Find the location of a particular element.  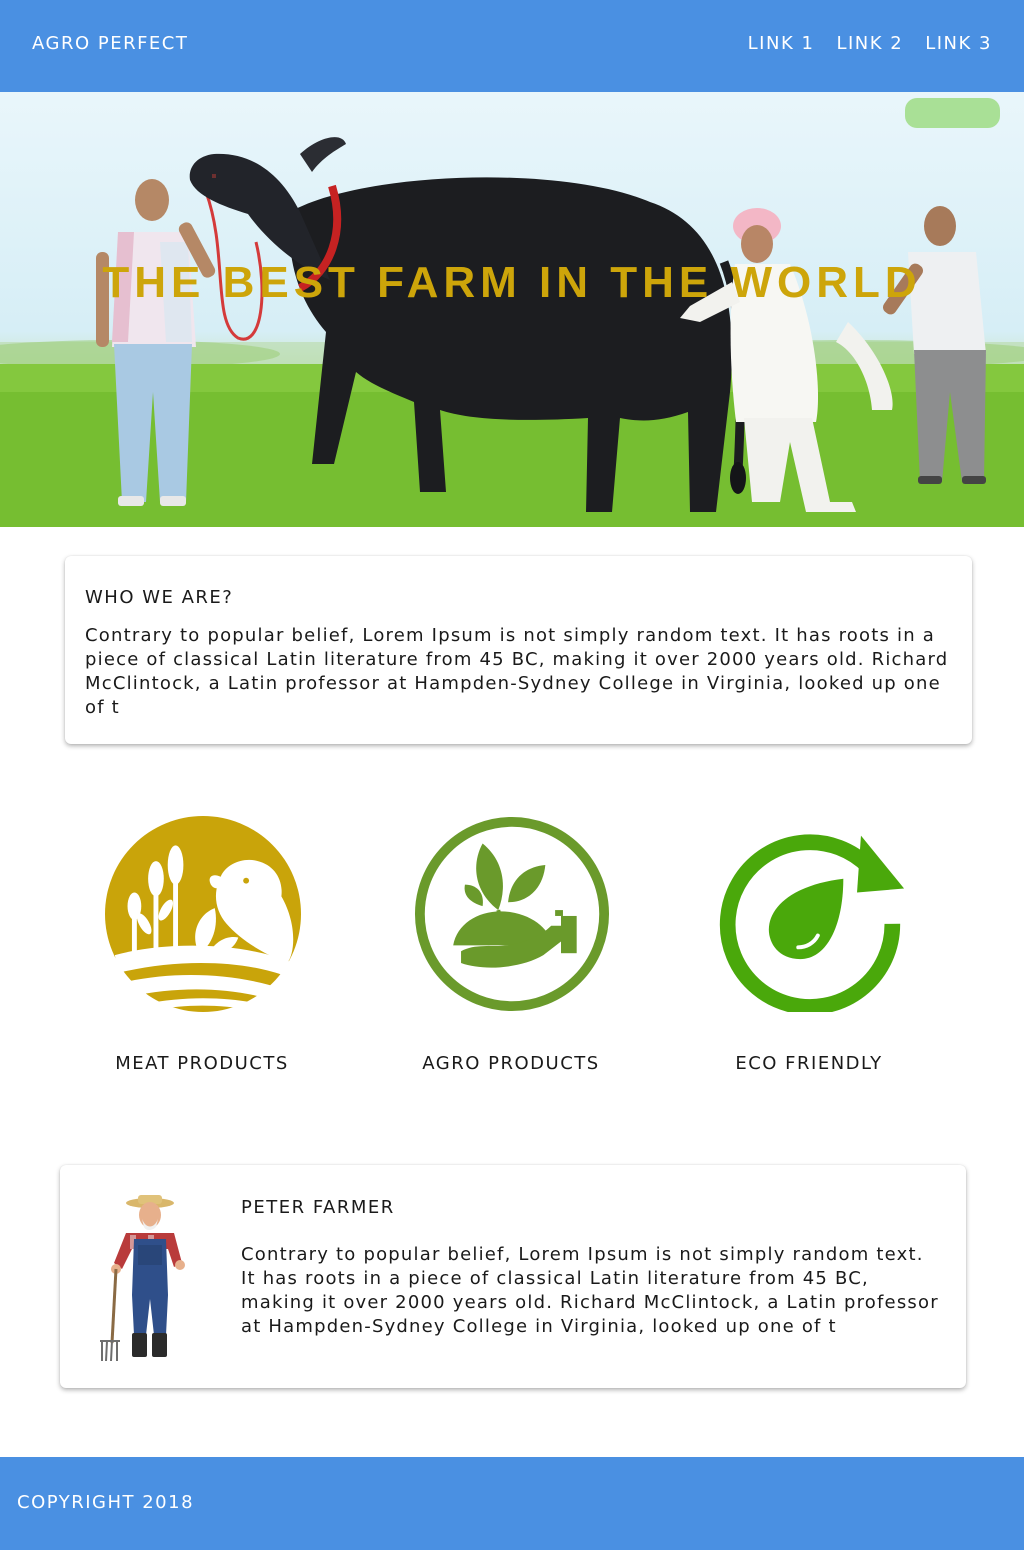

hand-plant-icon is located at coordinates (512, 914).